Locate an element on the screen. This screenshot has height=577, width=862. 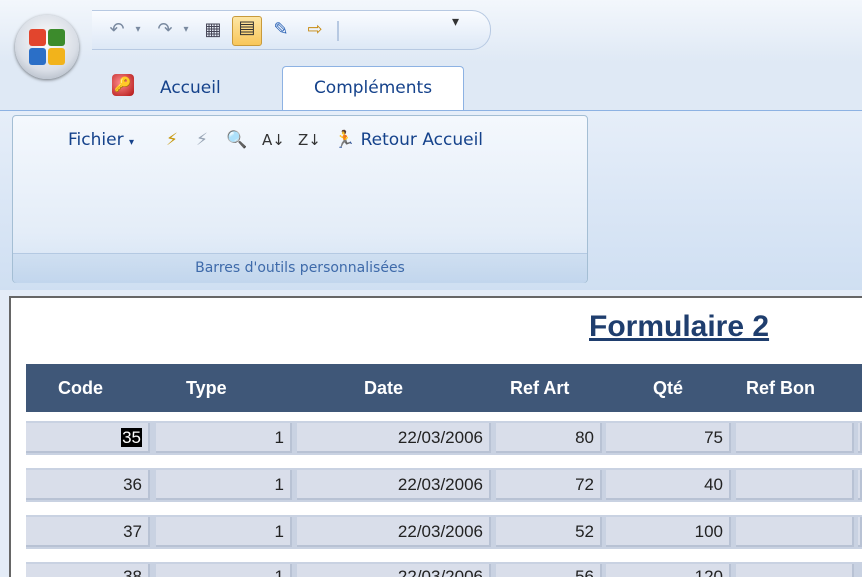
form-view-icon: ▤ is located at coordinates (247, 31).